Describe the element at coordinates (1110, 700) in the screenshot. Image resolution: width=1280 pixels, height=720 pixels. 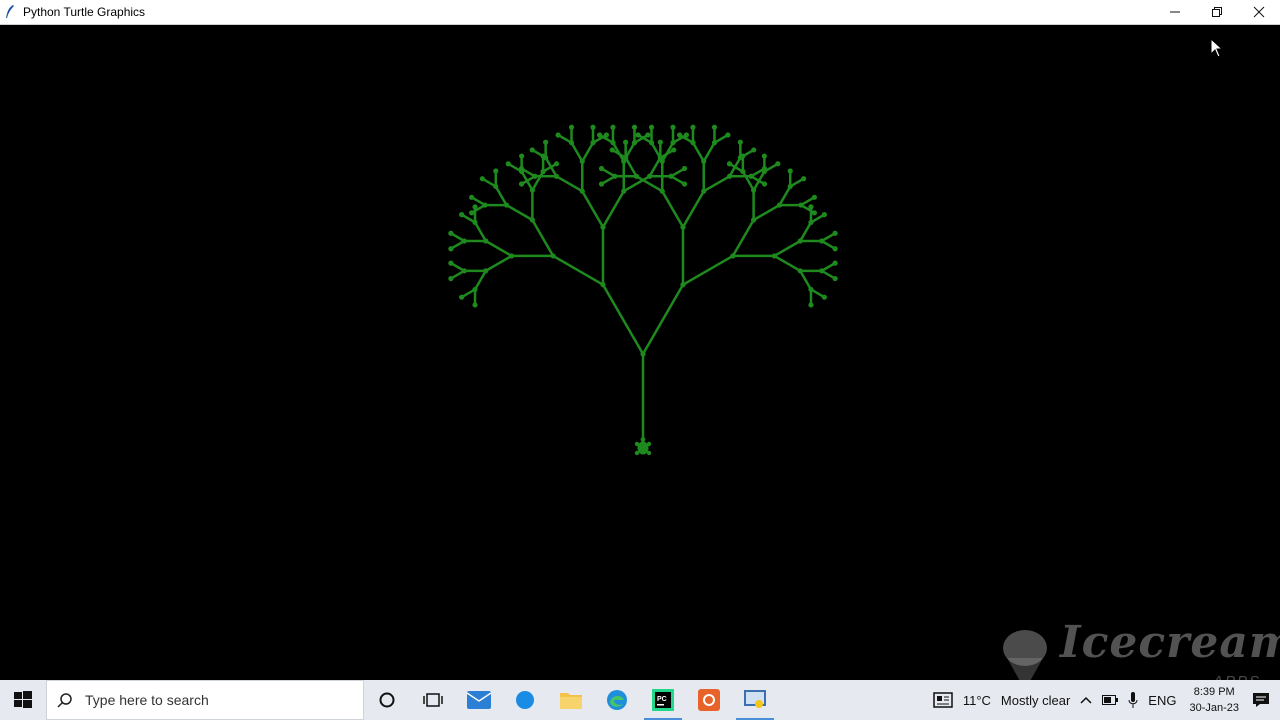
I see `battery-icon` at that location.